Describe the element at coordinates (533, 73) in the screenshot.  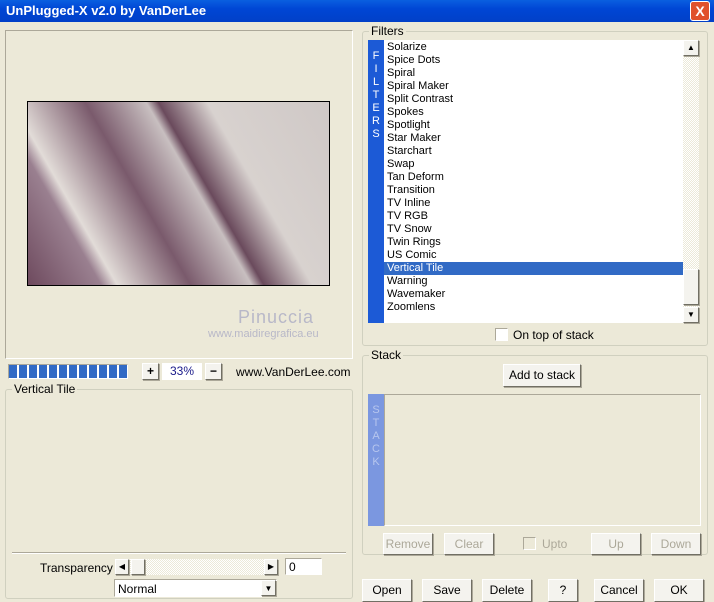
I see `filter-item: Spiral` at that location.